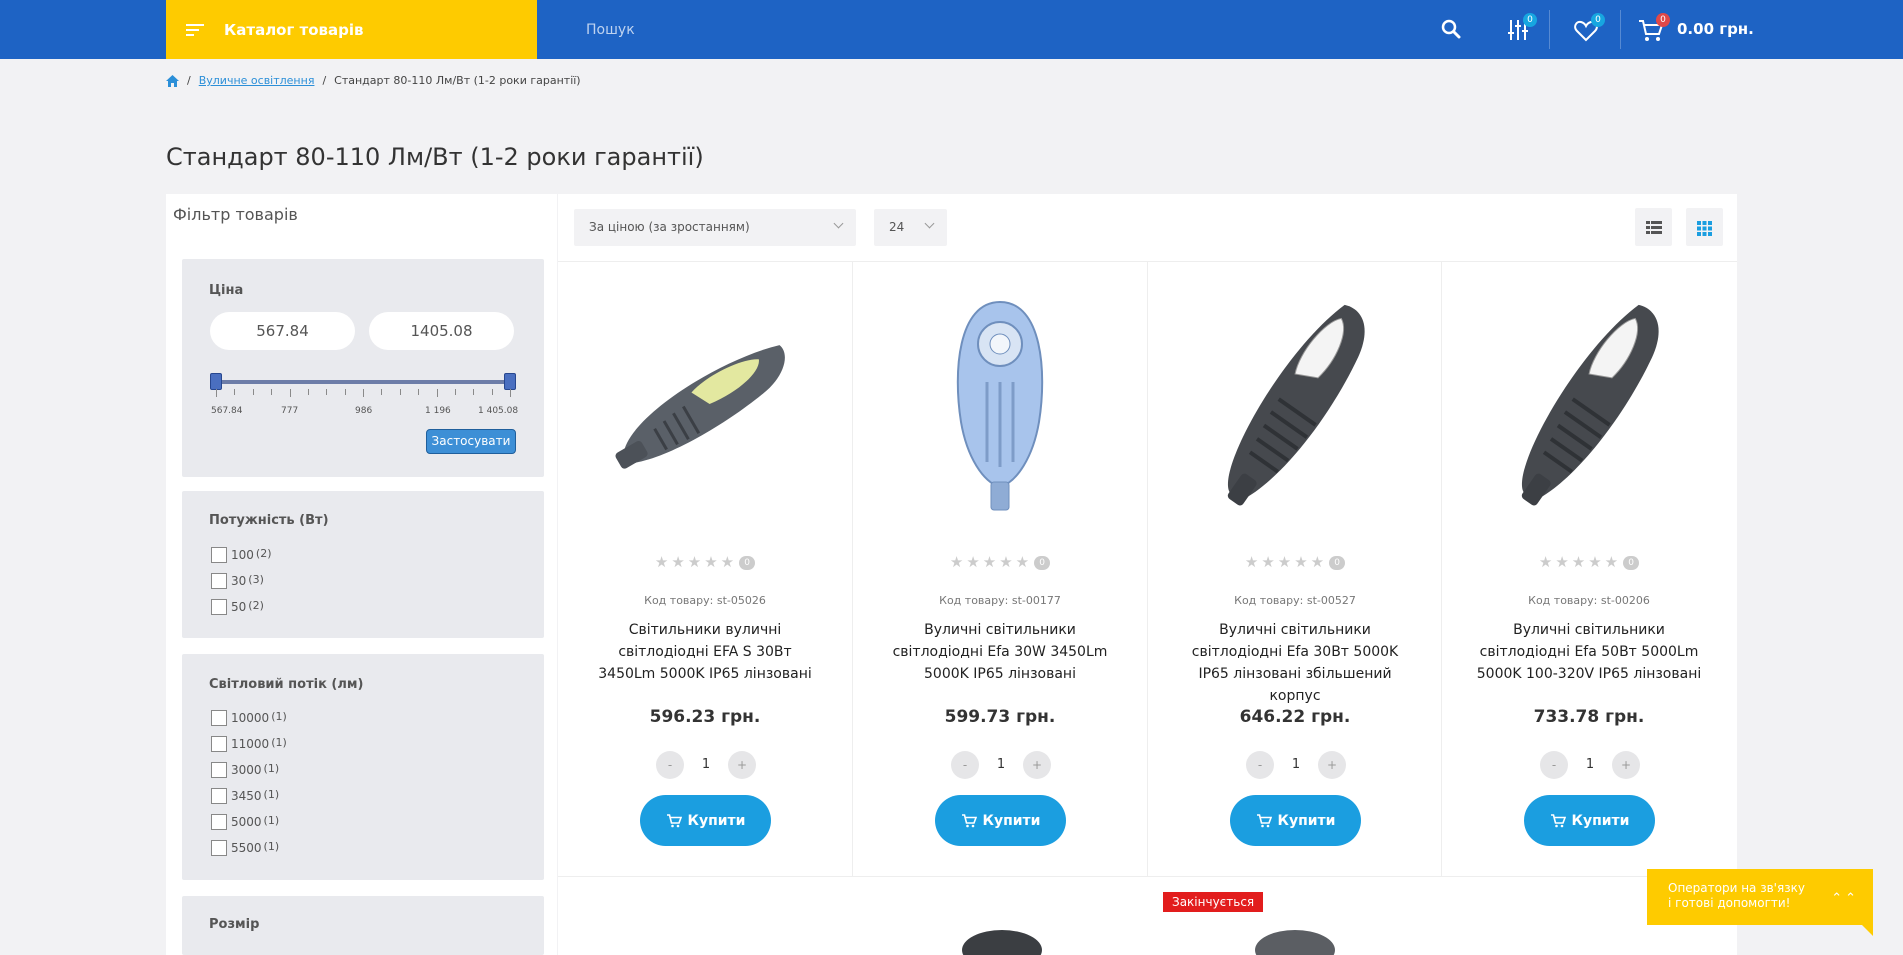 Image resolution: width=1903 pixels, height=955 pixels. I want to click on product-price: 646.22 грн., so click(1295, 717).